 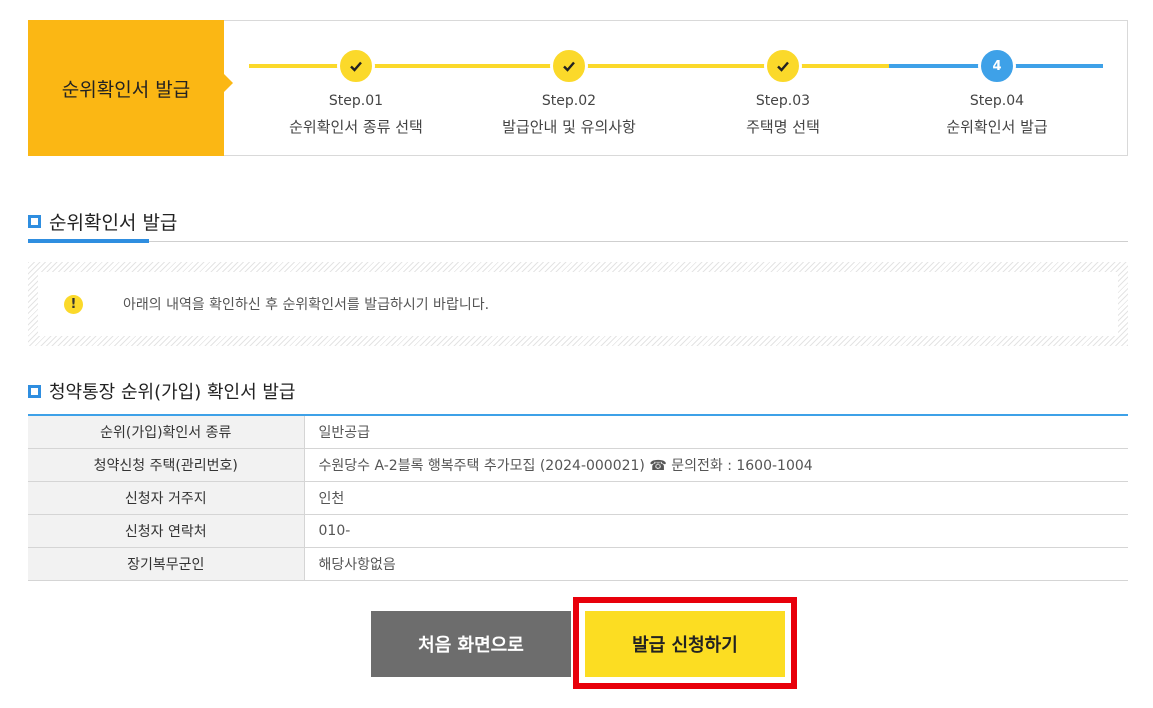 What do you see at coordinates (716, 531) in the screenshot?
I see `row-value: 010-` at bounding box center [716, 531].